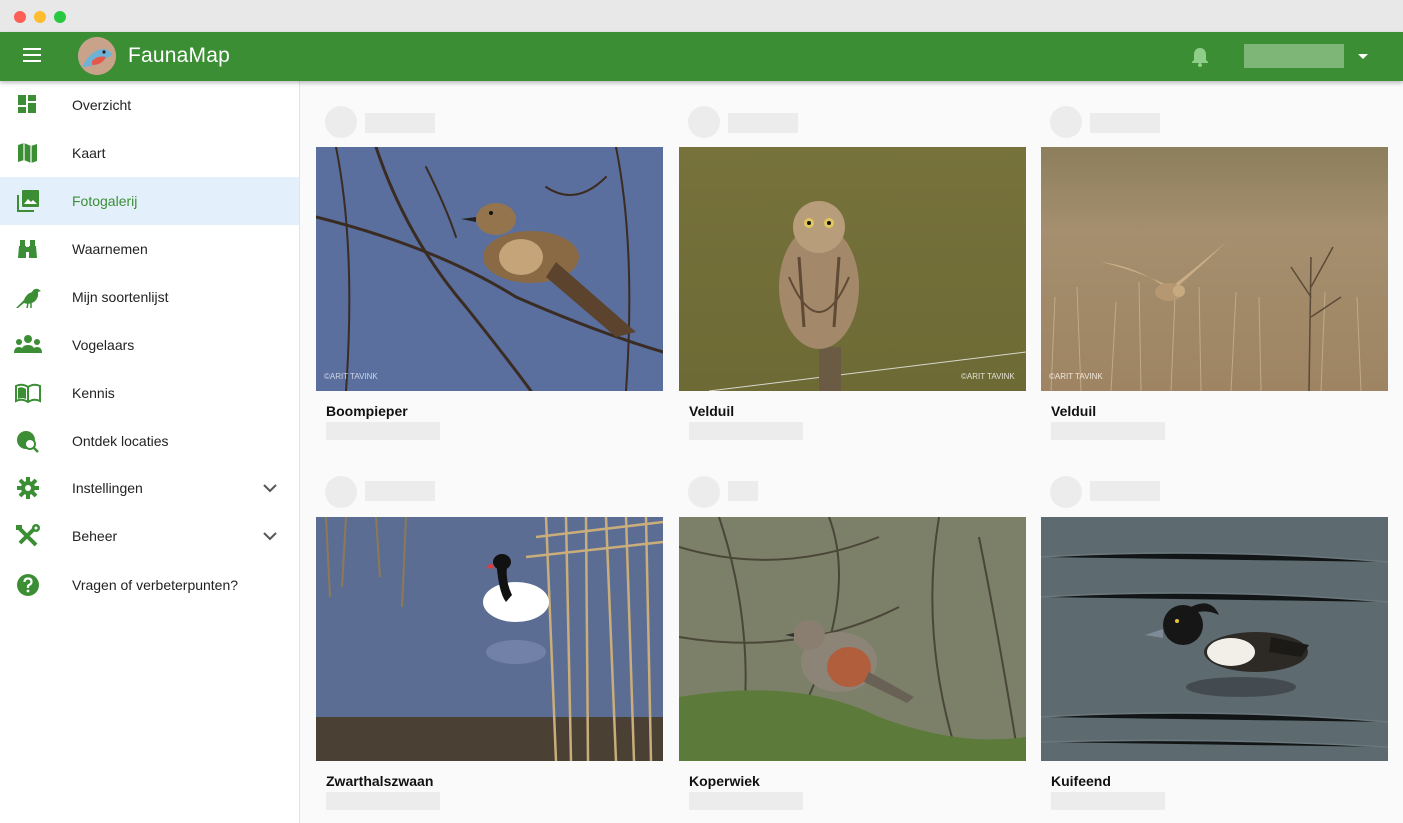 The height and width of the screenshot is (823, 1403). I want to click on sidebar-item-label: Overzicht, so click(102, 105).